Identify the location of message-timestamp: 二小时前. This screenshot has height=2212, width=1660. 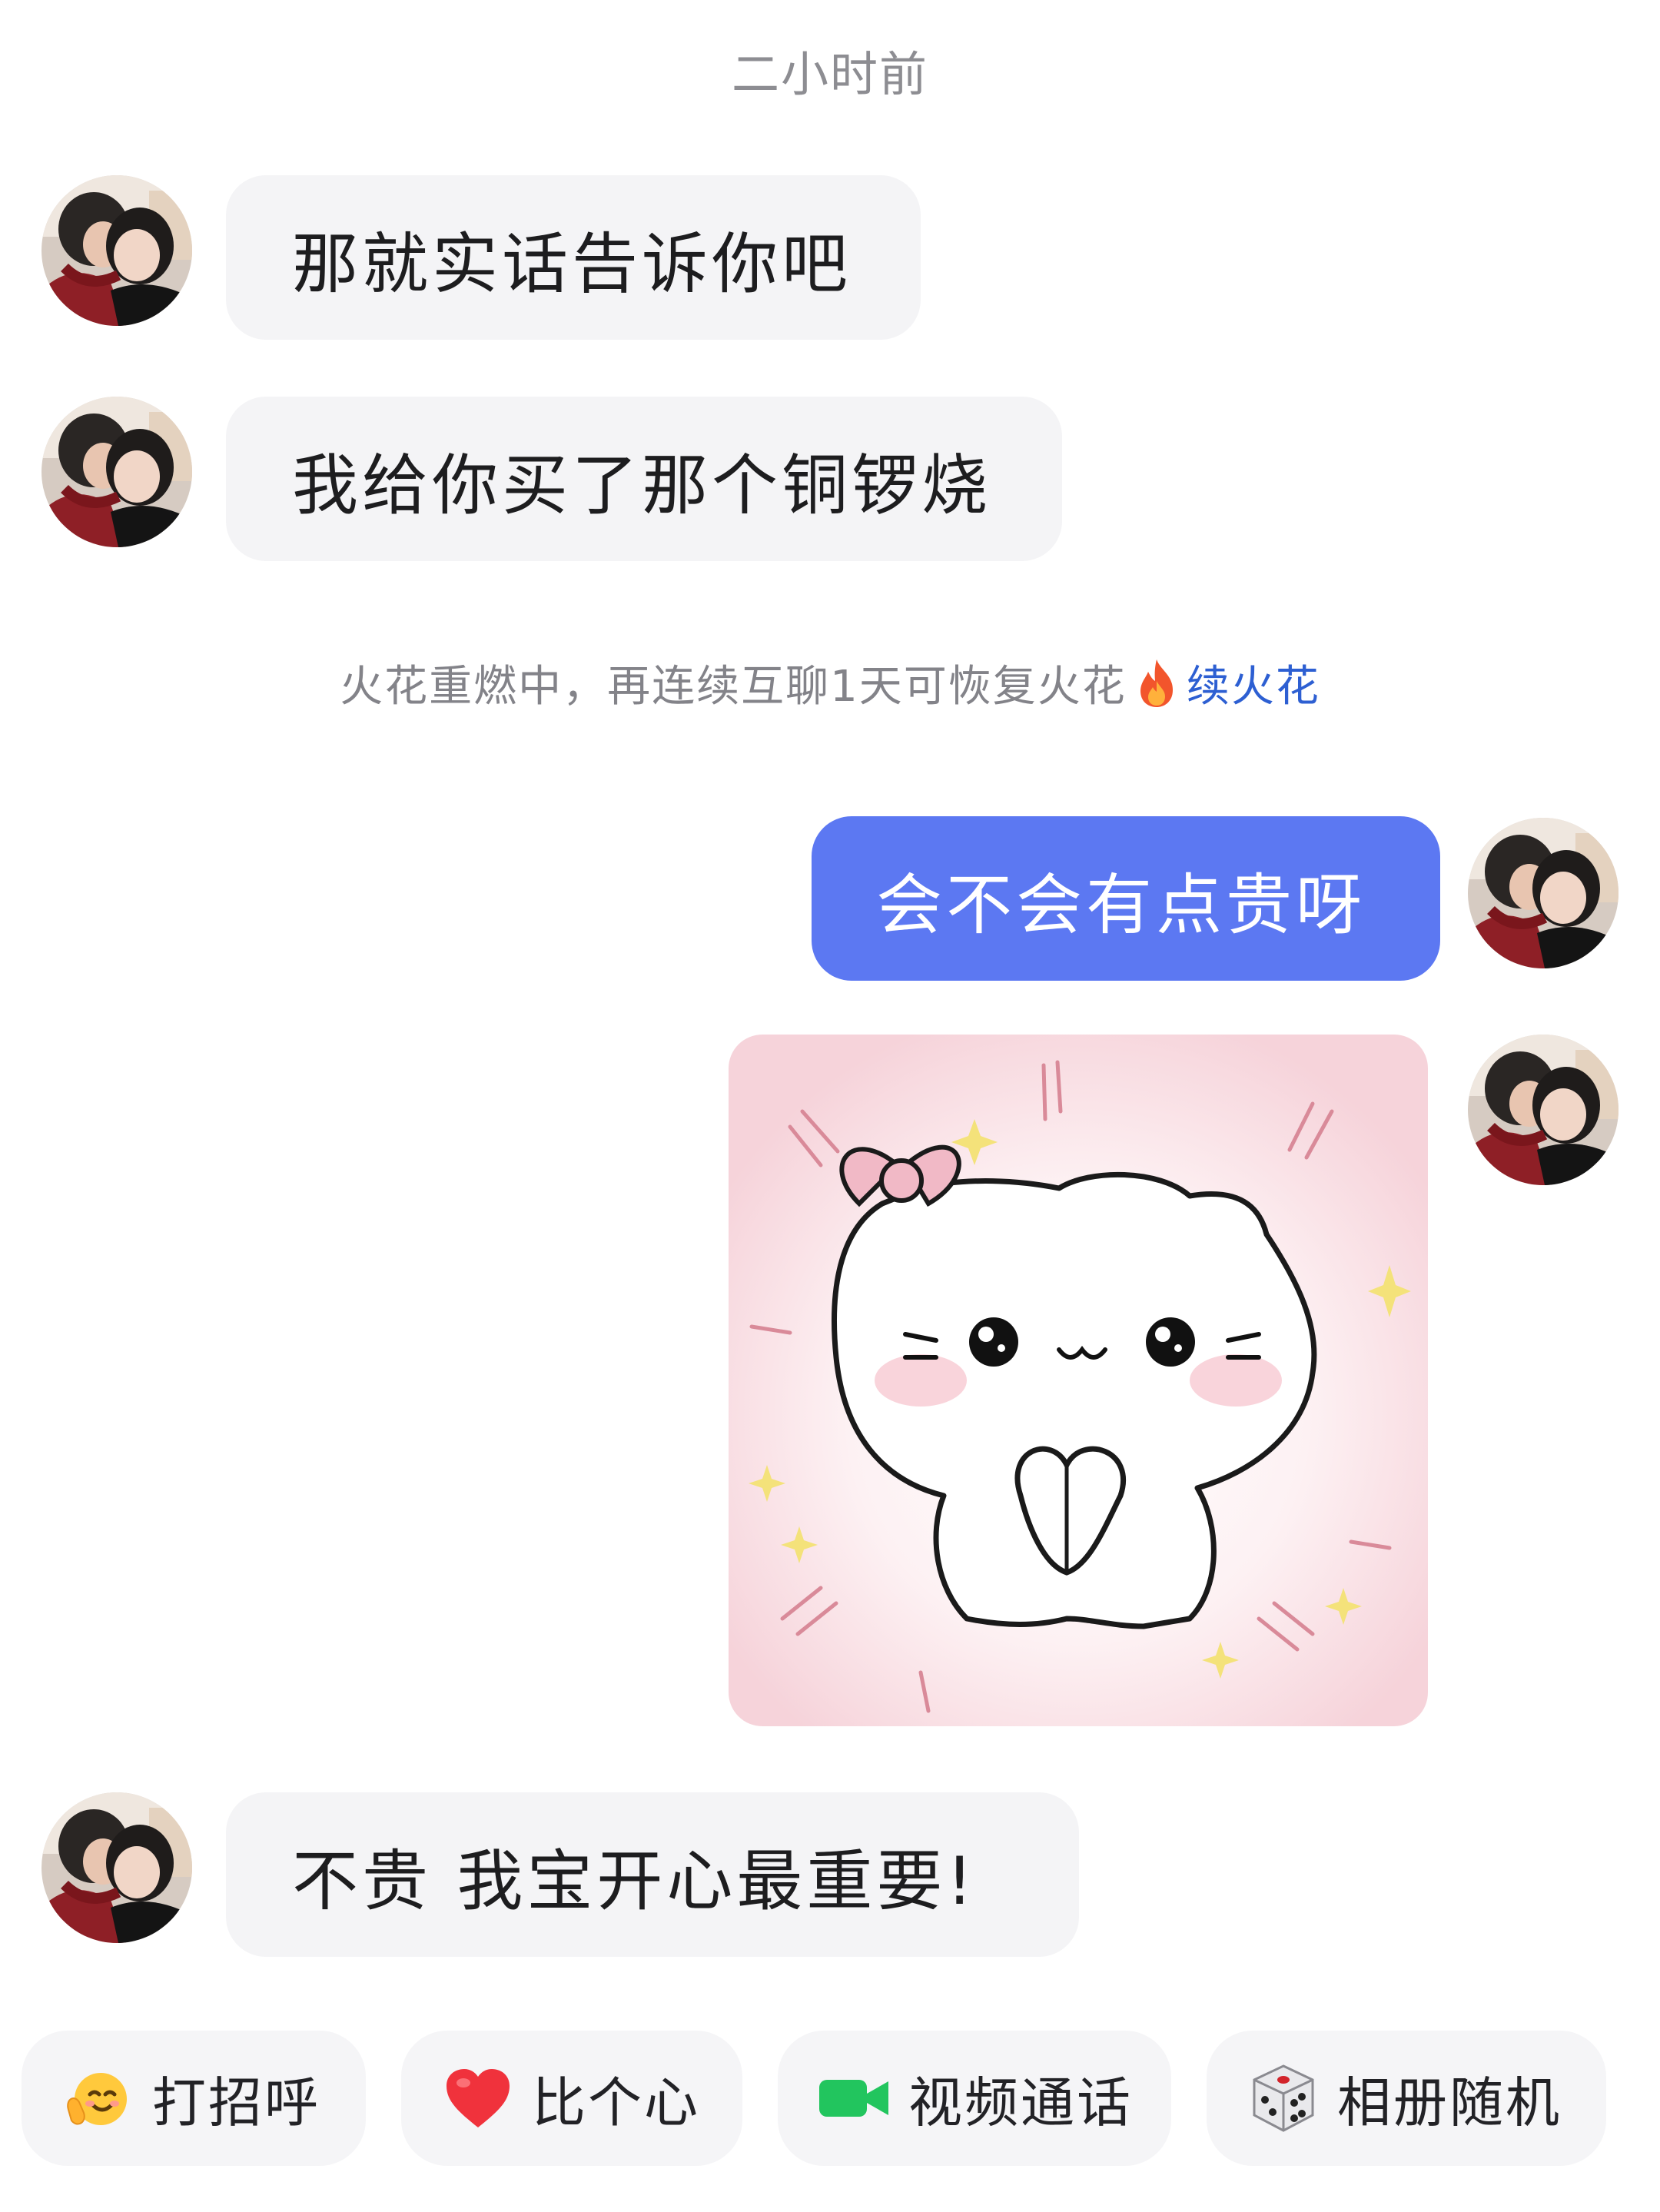
(829, 74).